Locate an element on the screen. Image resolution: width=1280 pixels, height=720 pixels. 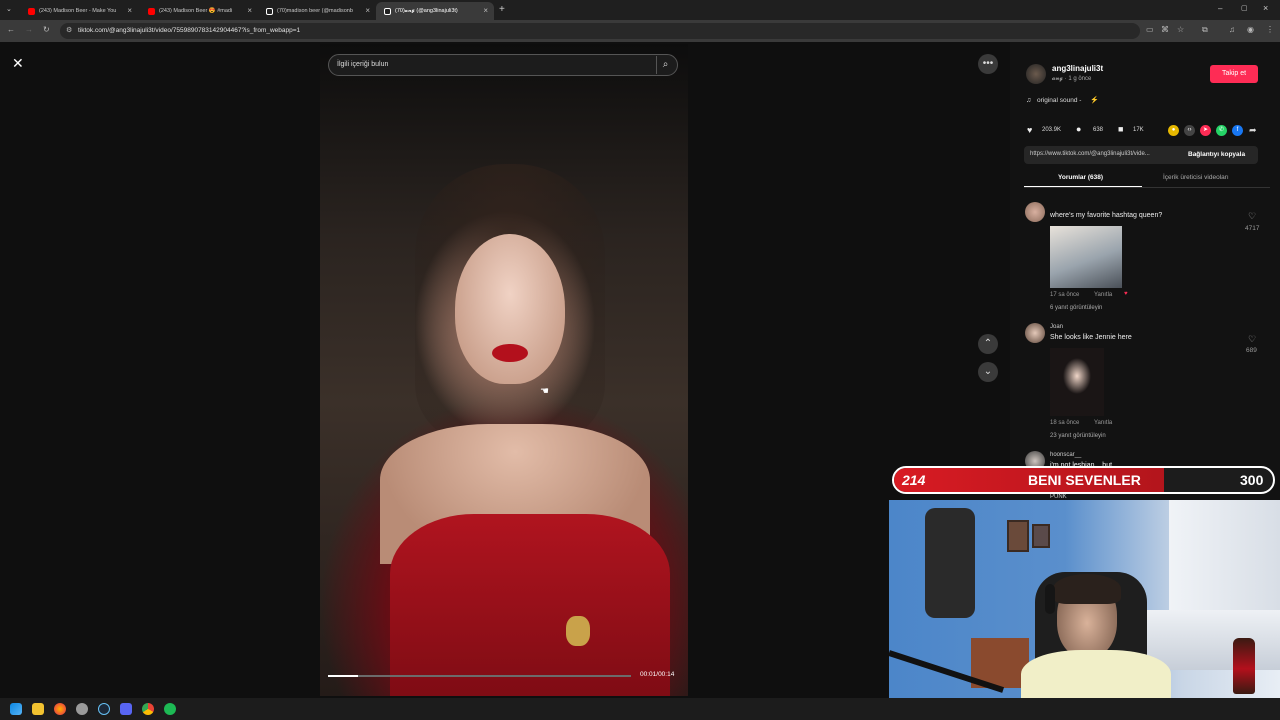
comment-username: hoonscar__ is located at coordinates (1065, 455).